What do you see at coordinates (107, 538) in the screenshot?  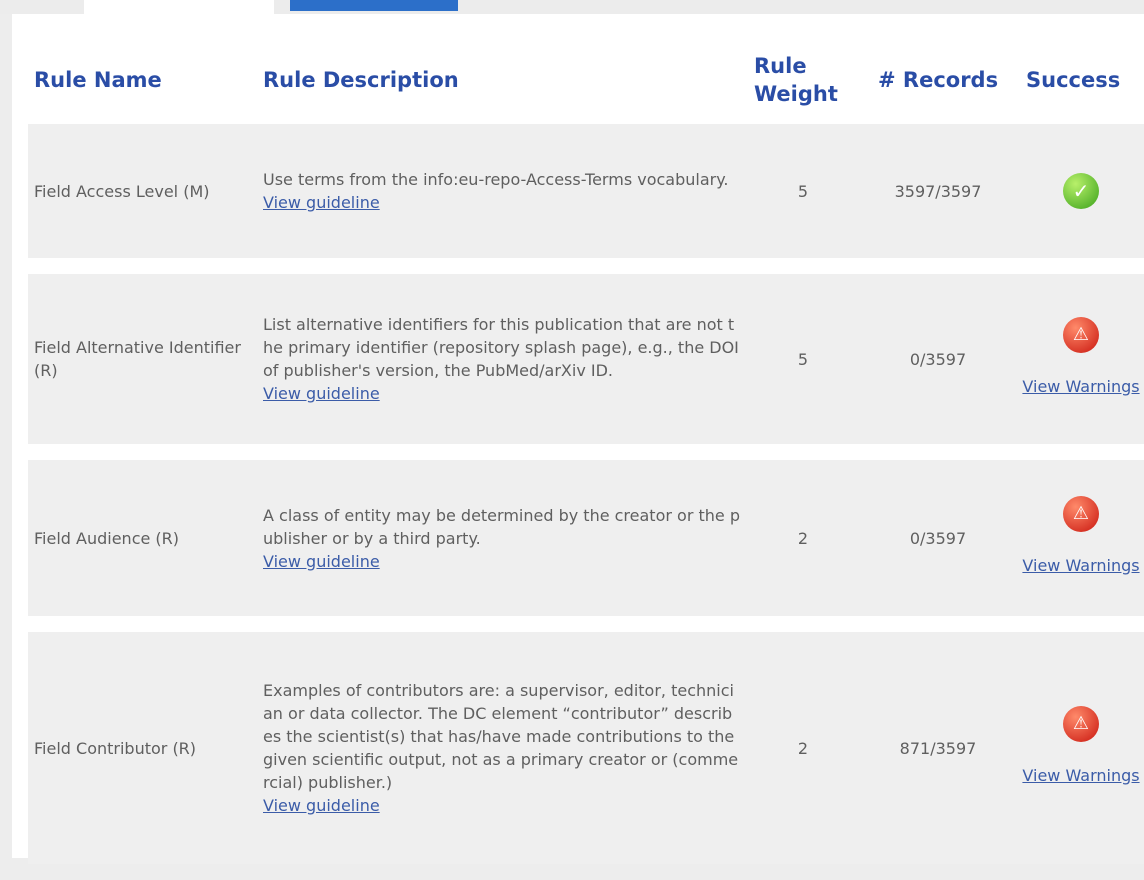 I see `rule-name: Field Audience (R)` at bounding box center [107, 538].